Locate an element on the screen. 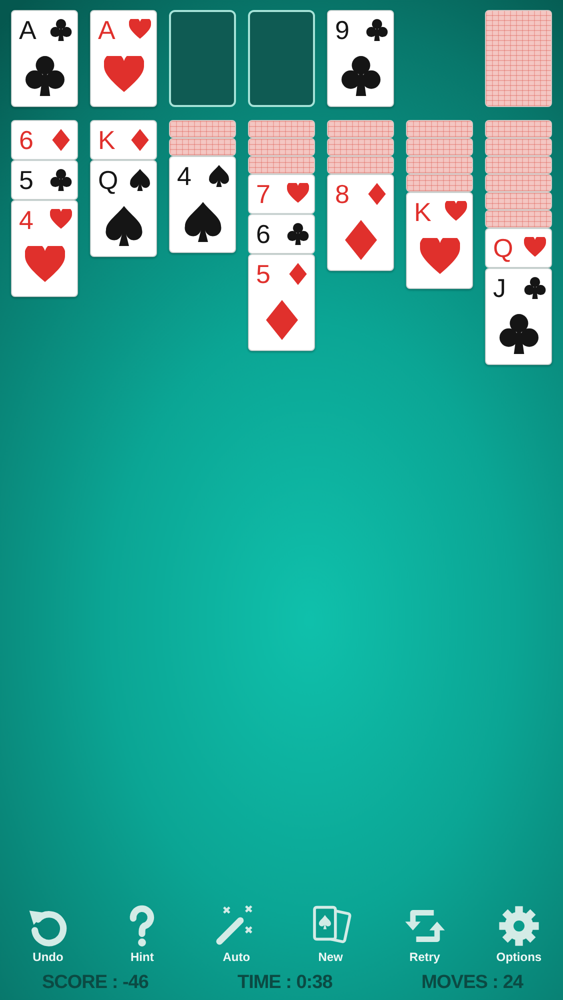 This screenshot has width=563, height=1000. card-rank: J is located at coordinates (499, 288).